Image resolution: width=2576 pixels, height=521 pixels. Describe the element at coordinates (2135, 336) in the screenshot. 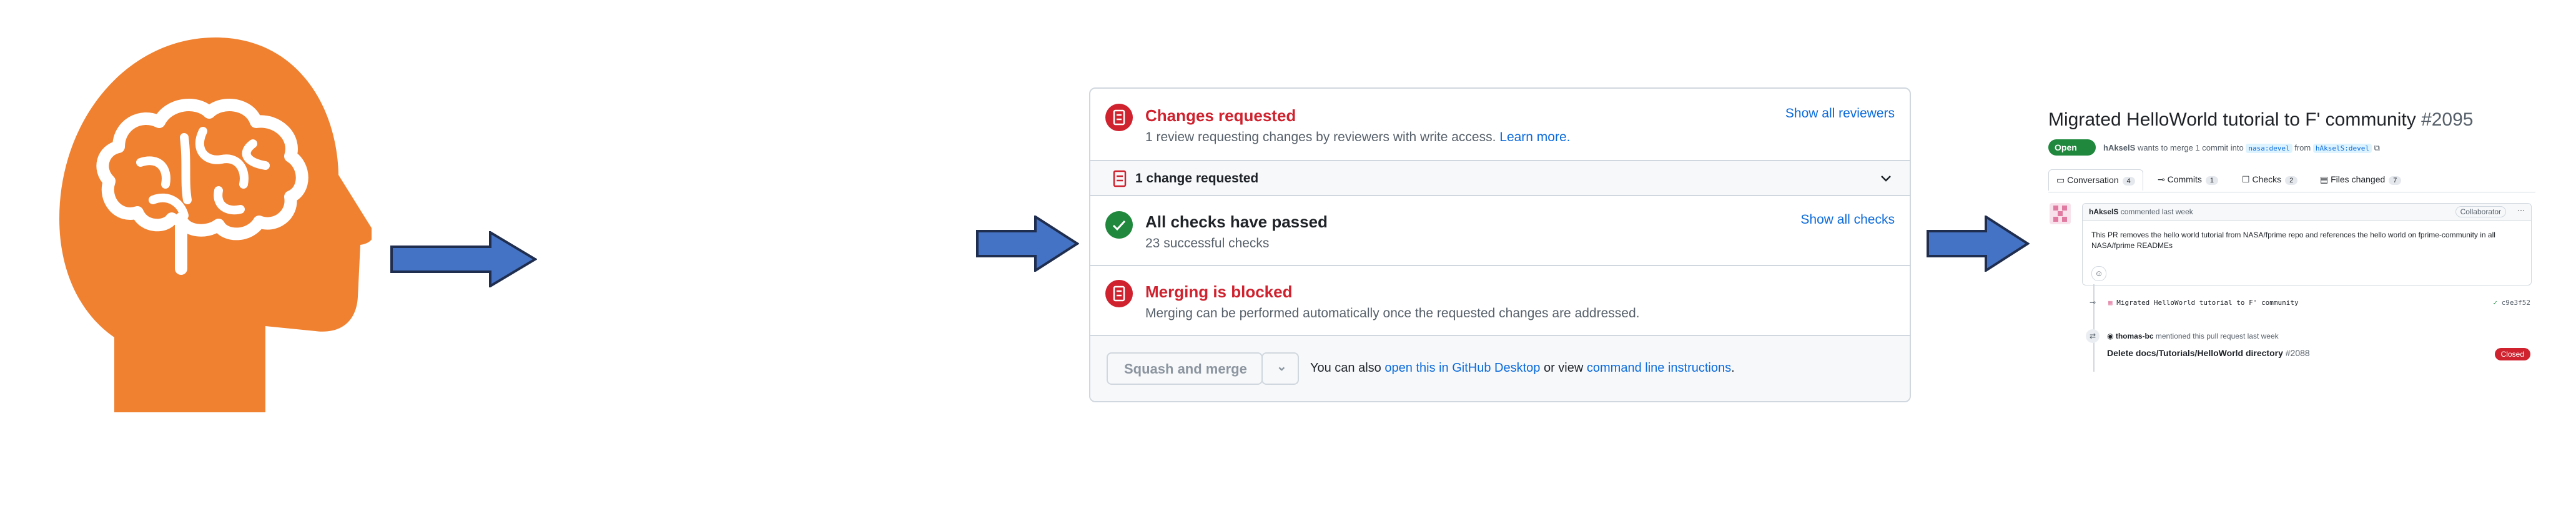

I see `mention-actor: thomas-bc` at that location.